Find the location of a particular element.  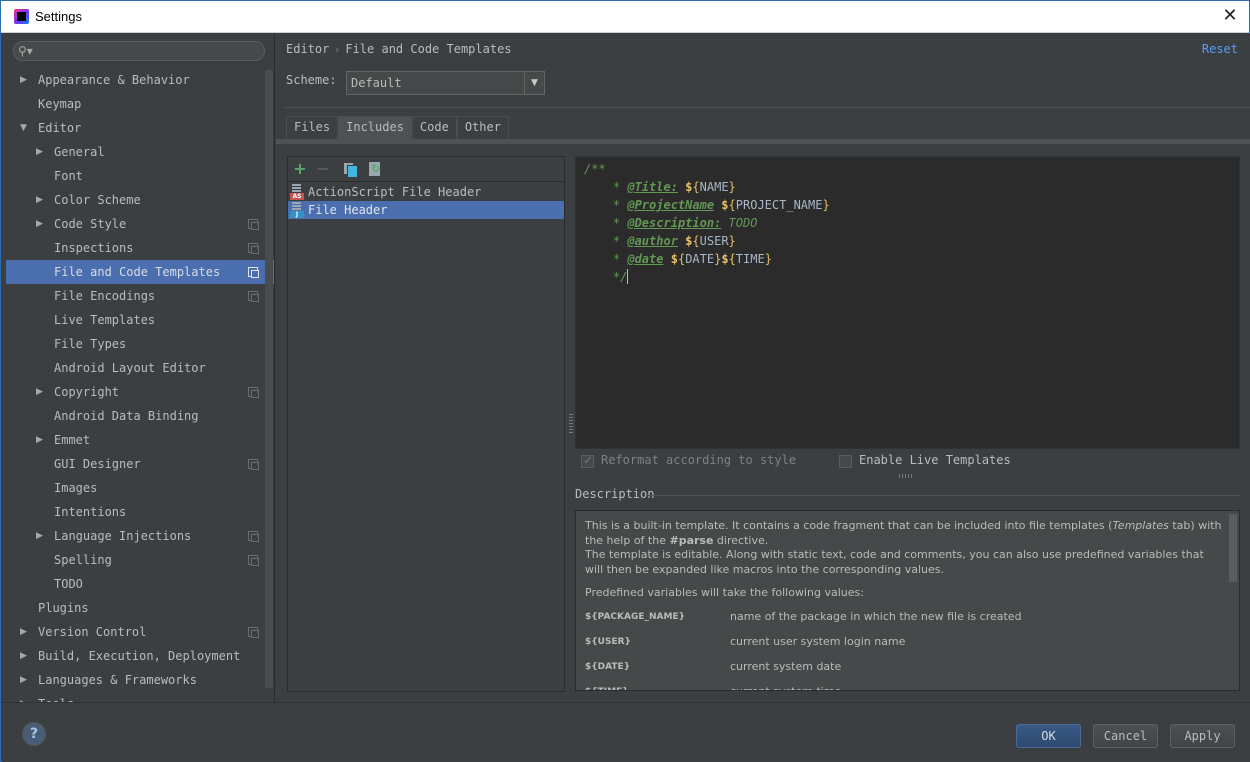

brace: { is located at coordinates (696, 187).